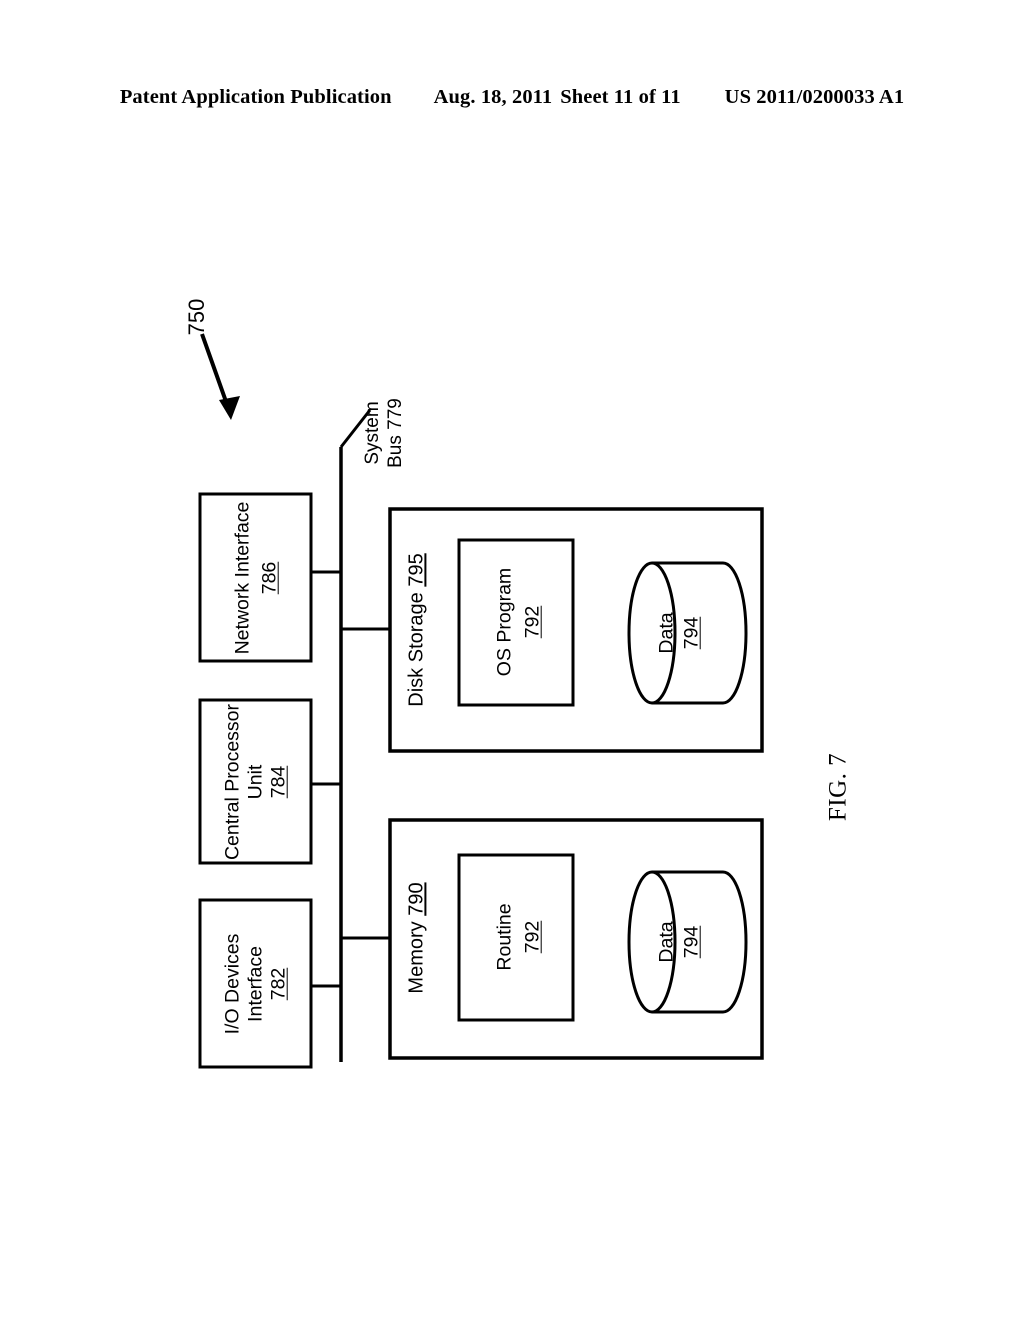 This screenshot has height=1320, width=1024. I want to click on io-devices-interface-label-line1: I/O Devices, so click(232, 984).